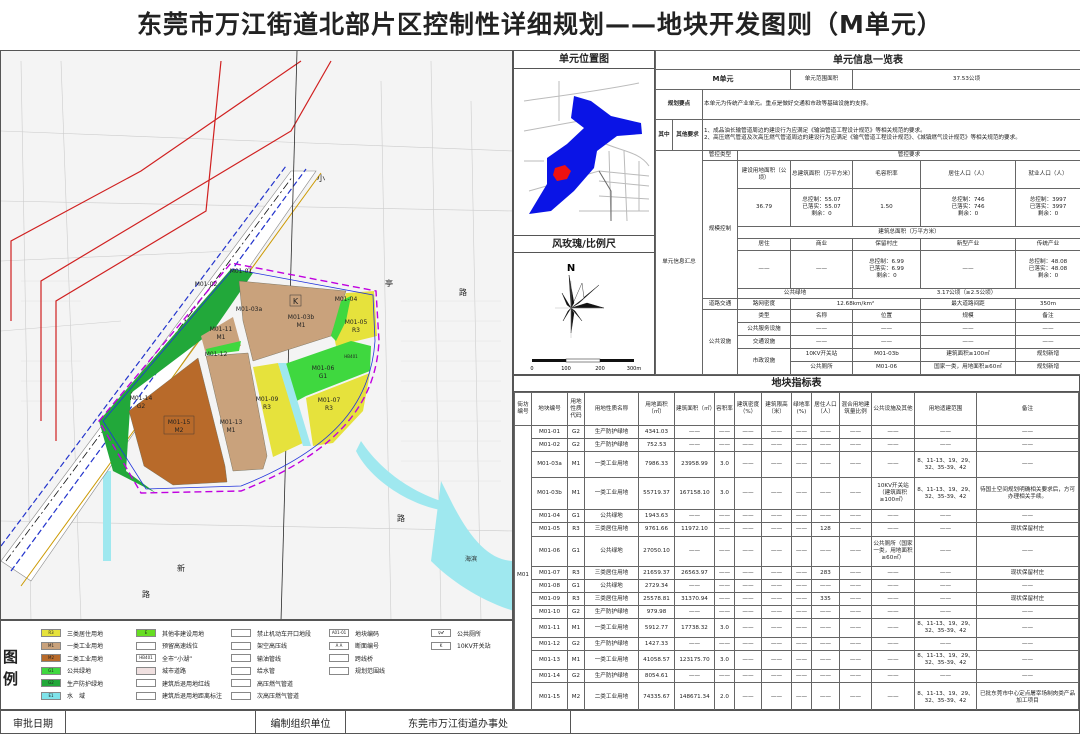 This screenshot has height=734, width=1080. What do you see at coordinates (271, 646) in the screenshot?
I see `legend-item: 架空高压线` at bounding box center [271, 646].